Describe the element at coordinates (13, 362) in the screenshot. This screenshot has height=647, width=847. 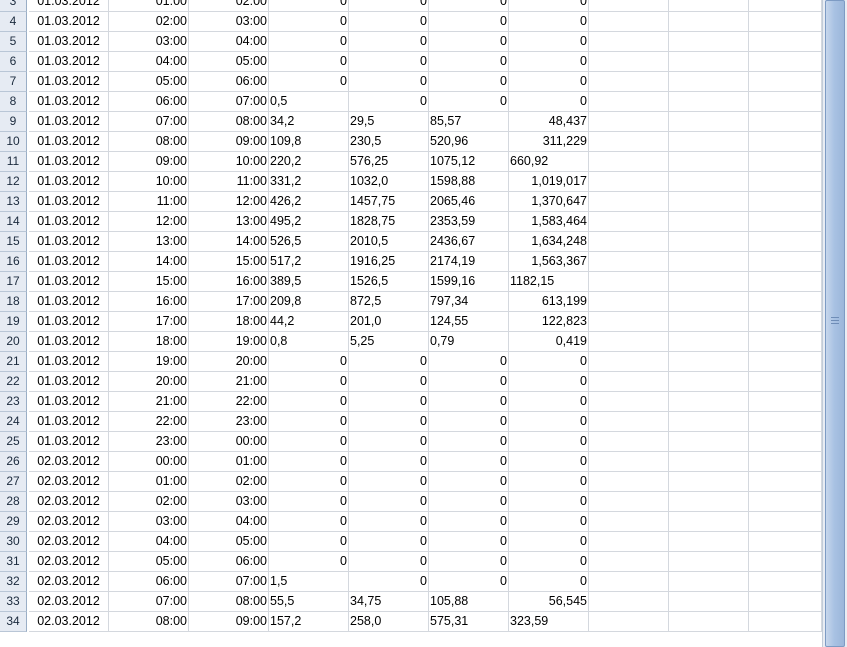
I see `row-header: 21` at that location.